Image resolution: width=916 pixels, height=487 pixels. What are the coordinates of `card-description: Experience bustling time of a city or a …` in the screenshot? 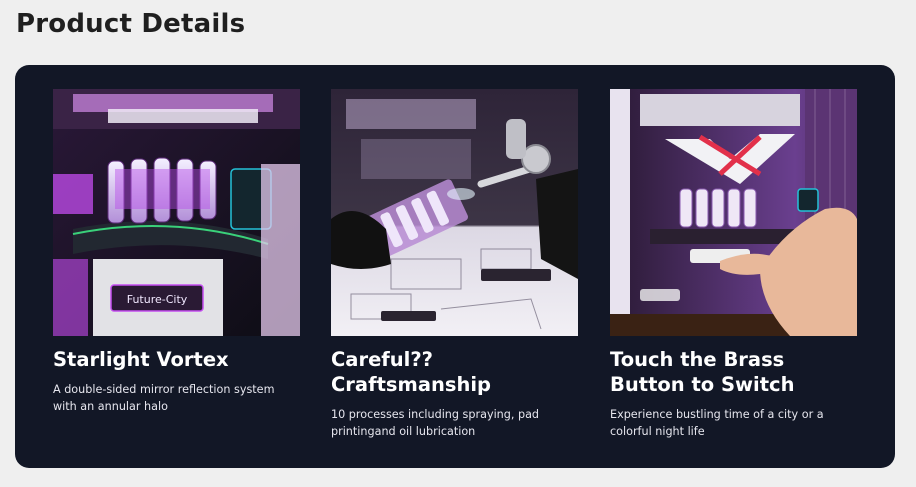 It's located at (717, 423).